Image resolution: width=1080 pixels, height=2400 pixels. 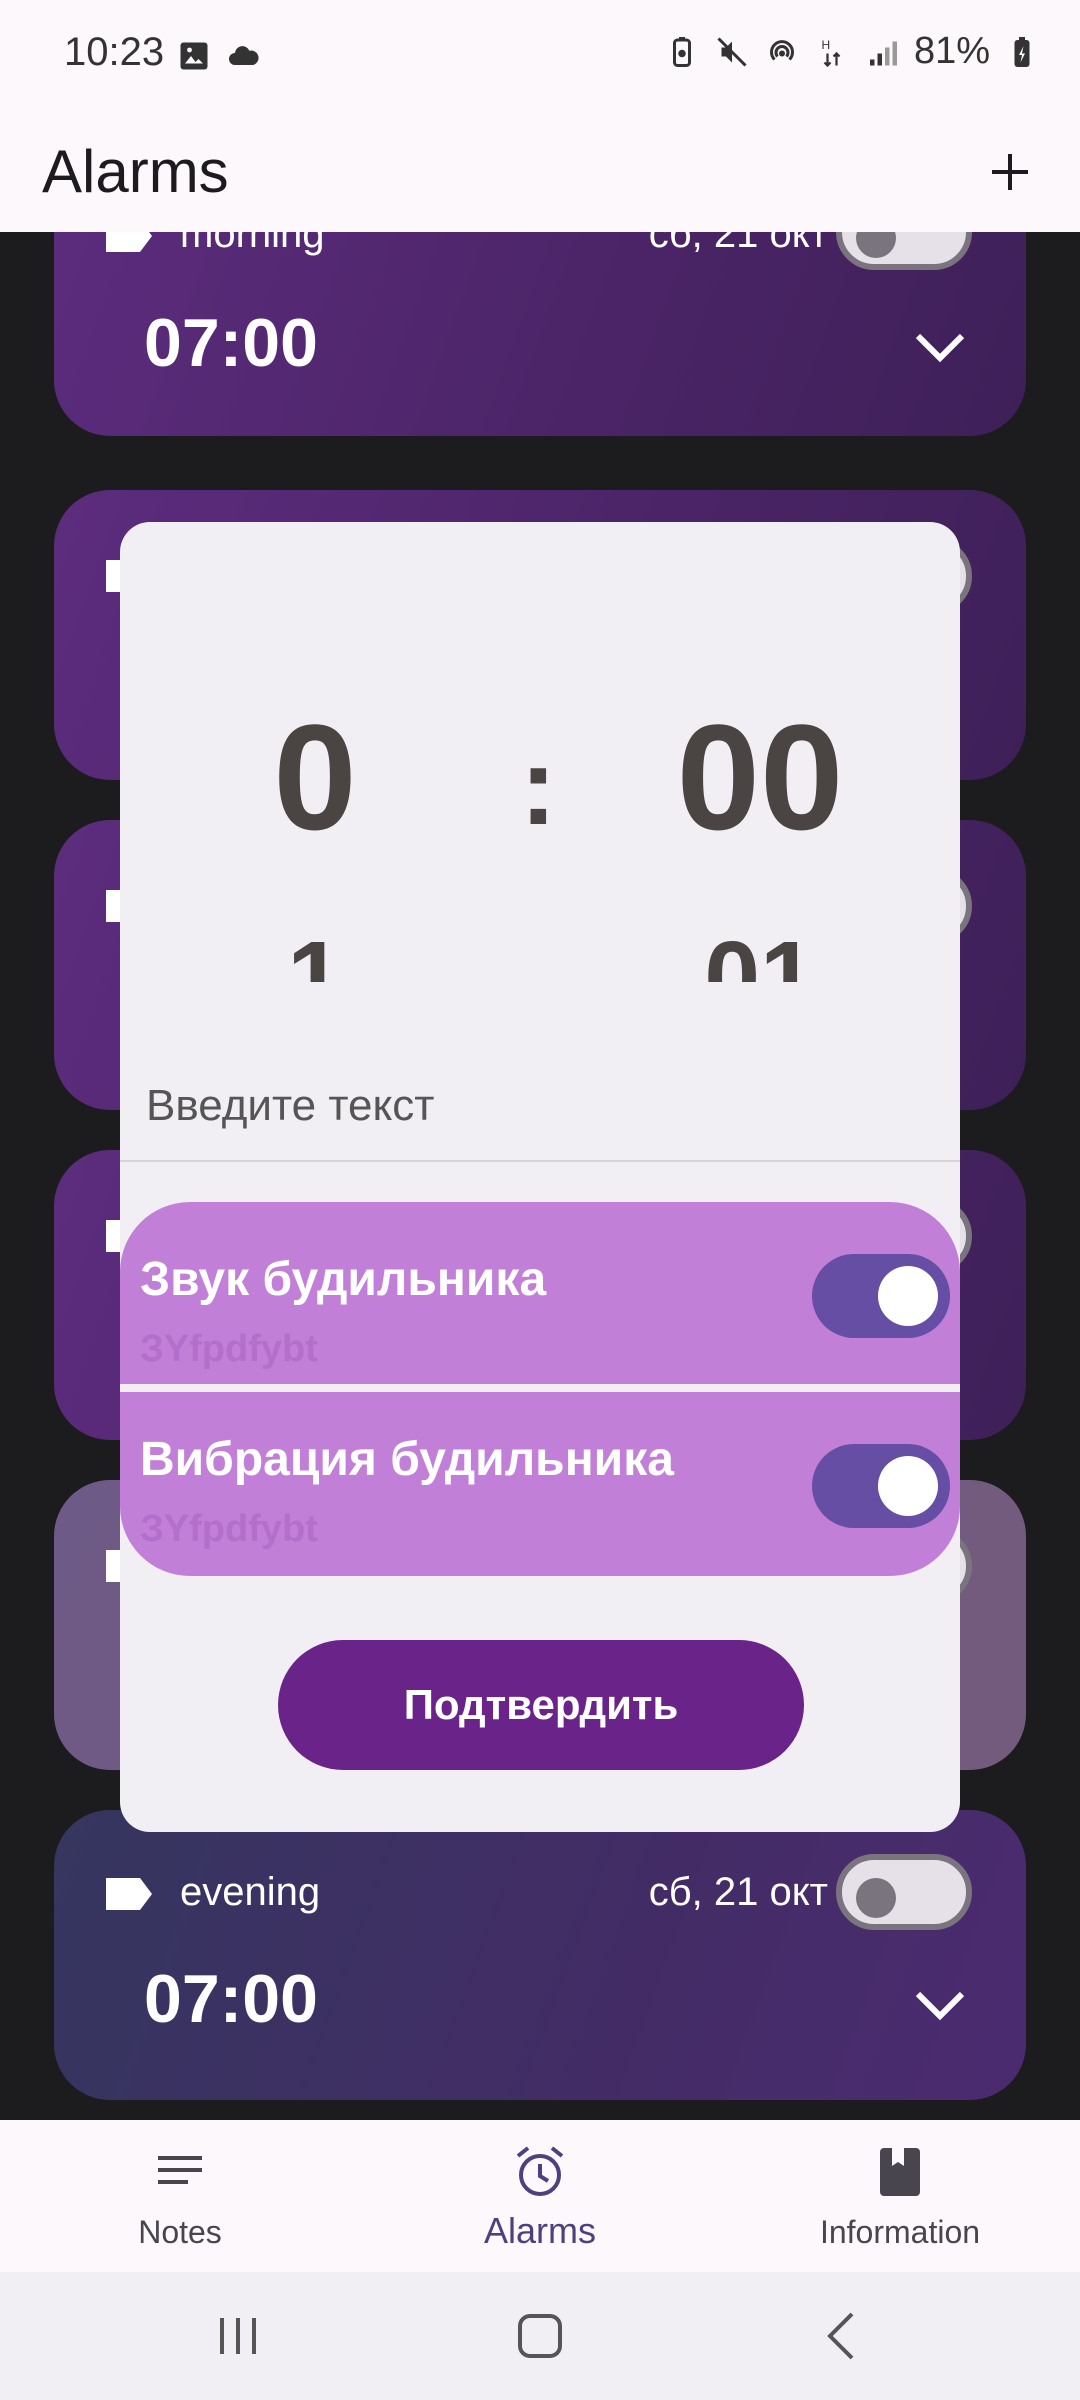 I want to click on page-title: Alarms, so click(x=135, y=171).